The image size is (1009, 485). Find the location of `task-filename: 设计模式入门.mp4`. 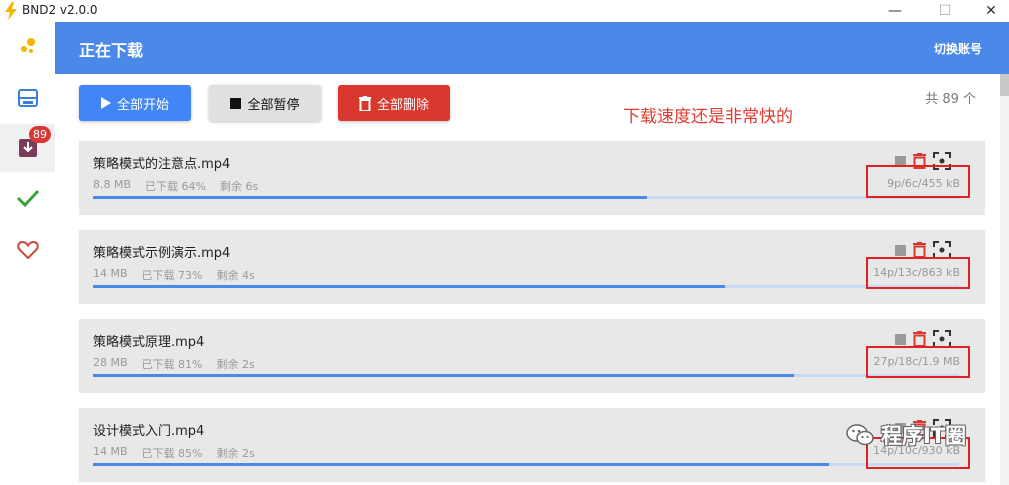

task-filename: 设计模式入门.mp4 is located at coordinates (149, 431).